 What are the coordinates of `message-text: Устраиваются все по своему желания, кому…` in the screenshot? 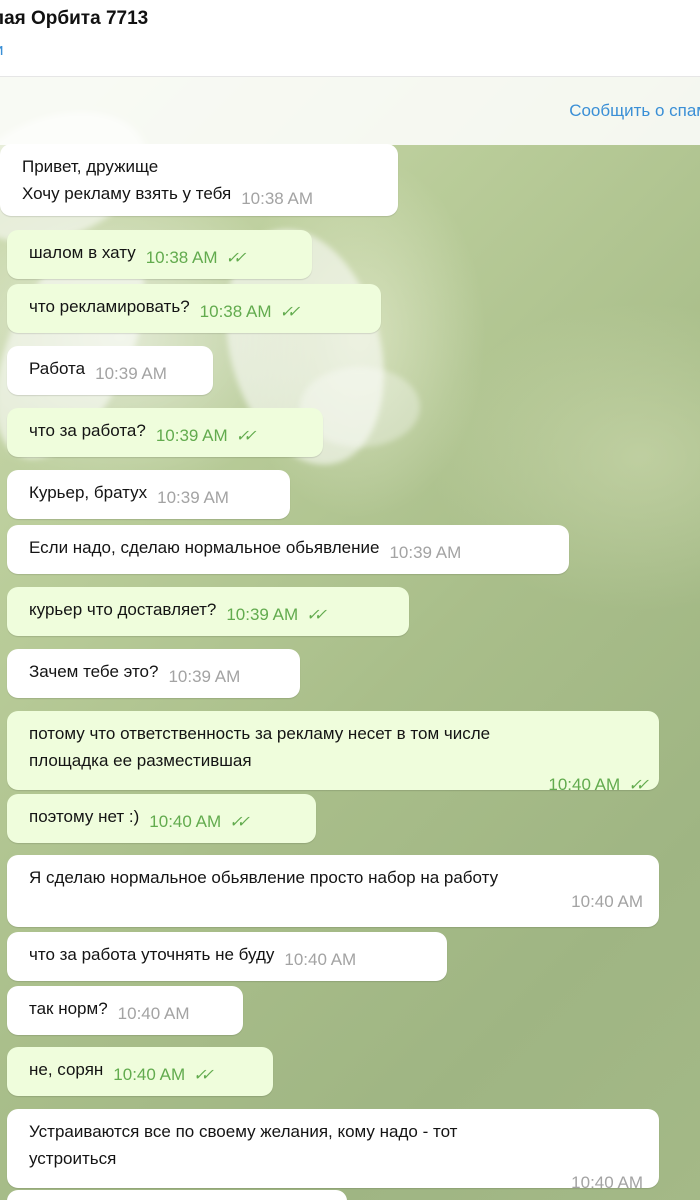 It's located at (243, 1145).